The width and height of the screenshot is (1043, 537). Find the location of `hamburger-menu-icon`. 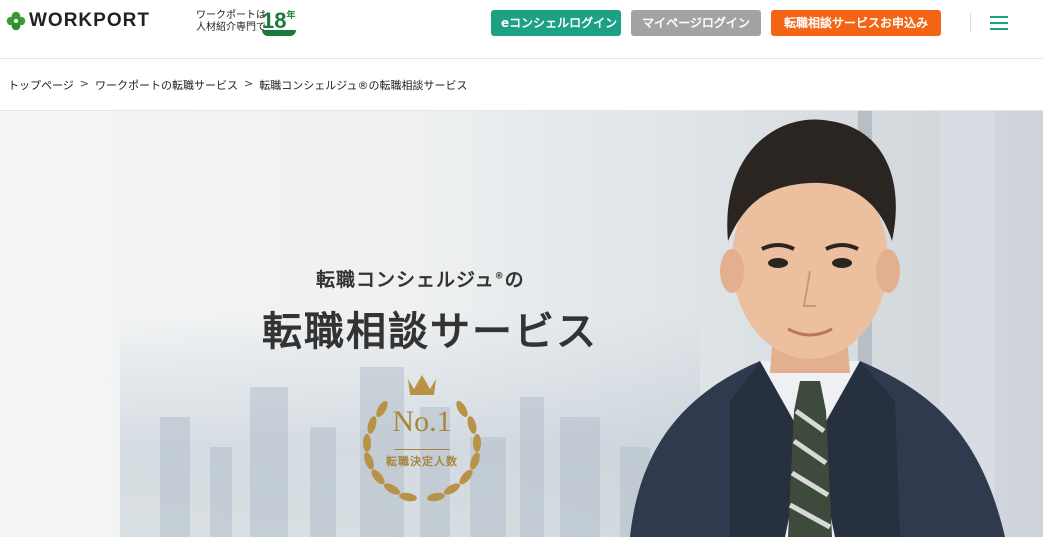

hamburger-menu-icon is located at coordinates (999, 23).